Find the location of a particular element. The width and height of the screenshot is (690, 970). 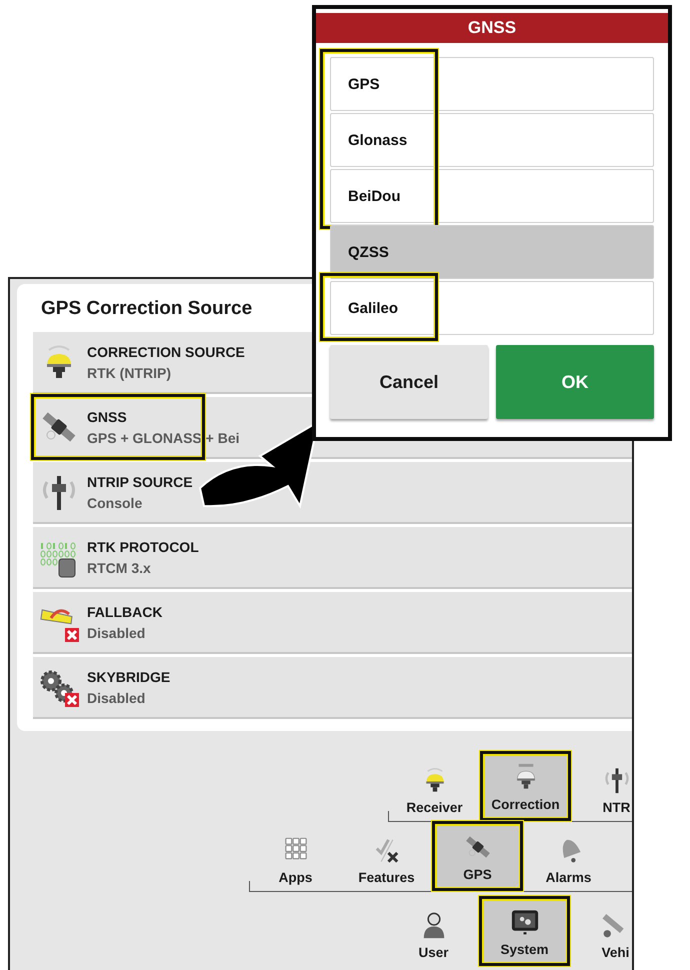

setting-value: RTK (NTRIP) is located at coordinates (129, 372).